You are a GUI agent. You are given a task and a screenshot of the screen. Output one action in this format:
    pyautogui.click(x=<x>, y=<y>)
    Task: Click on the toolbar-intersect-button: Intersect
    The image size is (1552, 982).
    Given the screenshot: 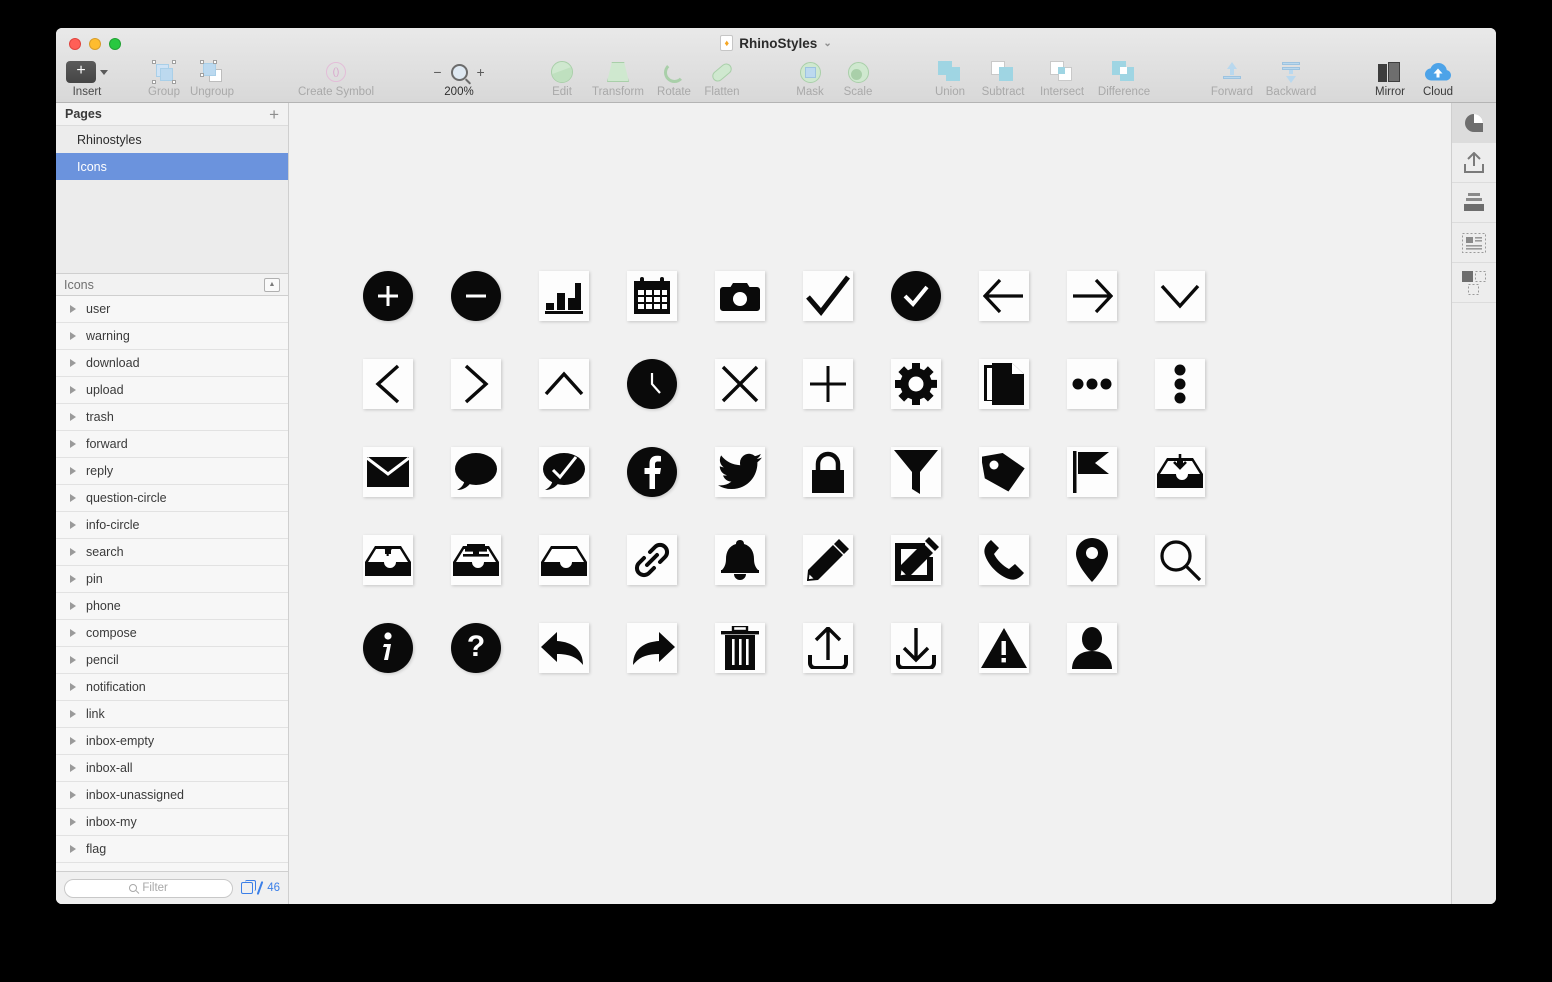 What is the action you would take?
    pyautogui.click(x=1062, y=79)
    